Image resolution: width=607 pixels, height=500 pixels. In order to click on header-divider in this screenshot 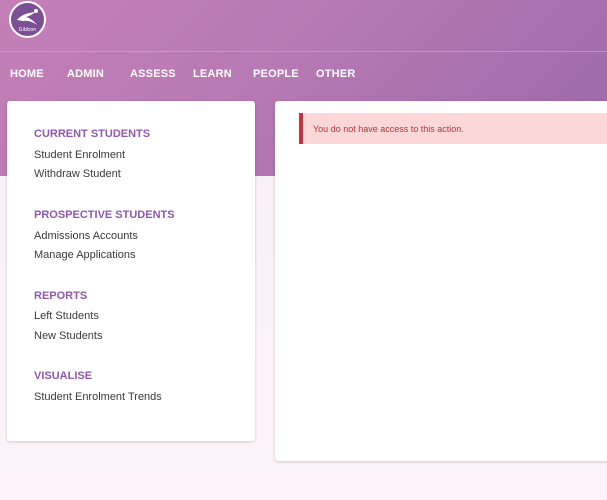, I will do `click(303, 51)`.